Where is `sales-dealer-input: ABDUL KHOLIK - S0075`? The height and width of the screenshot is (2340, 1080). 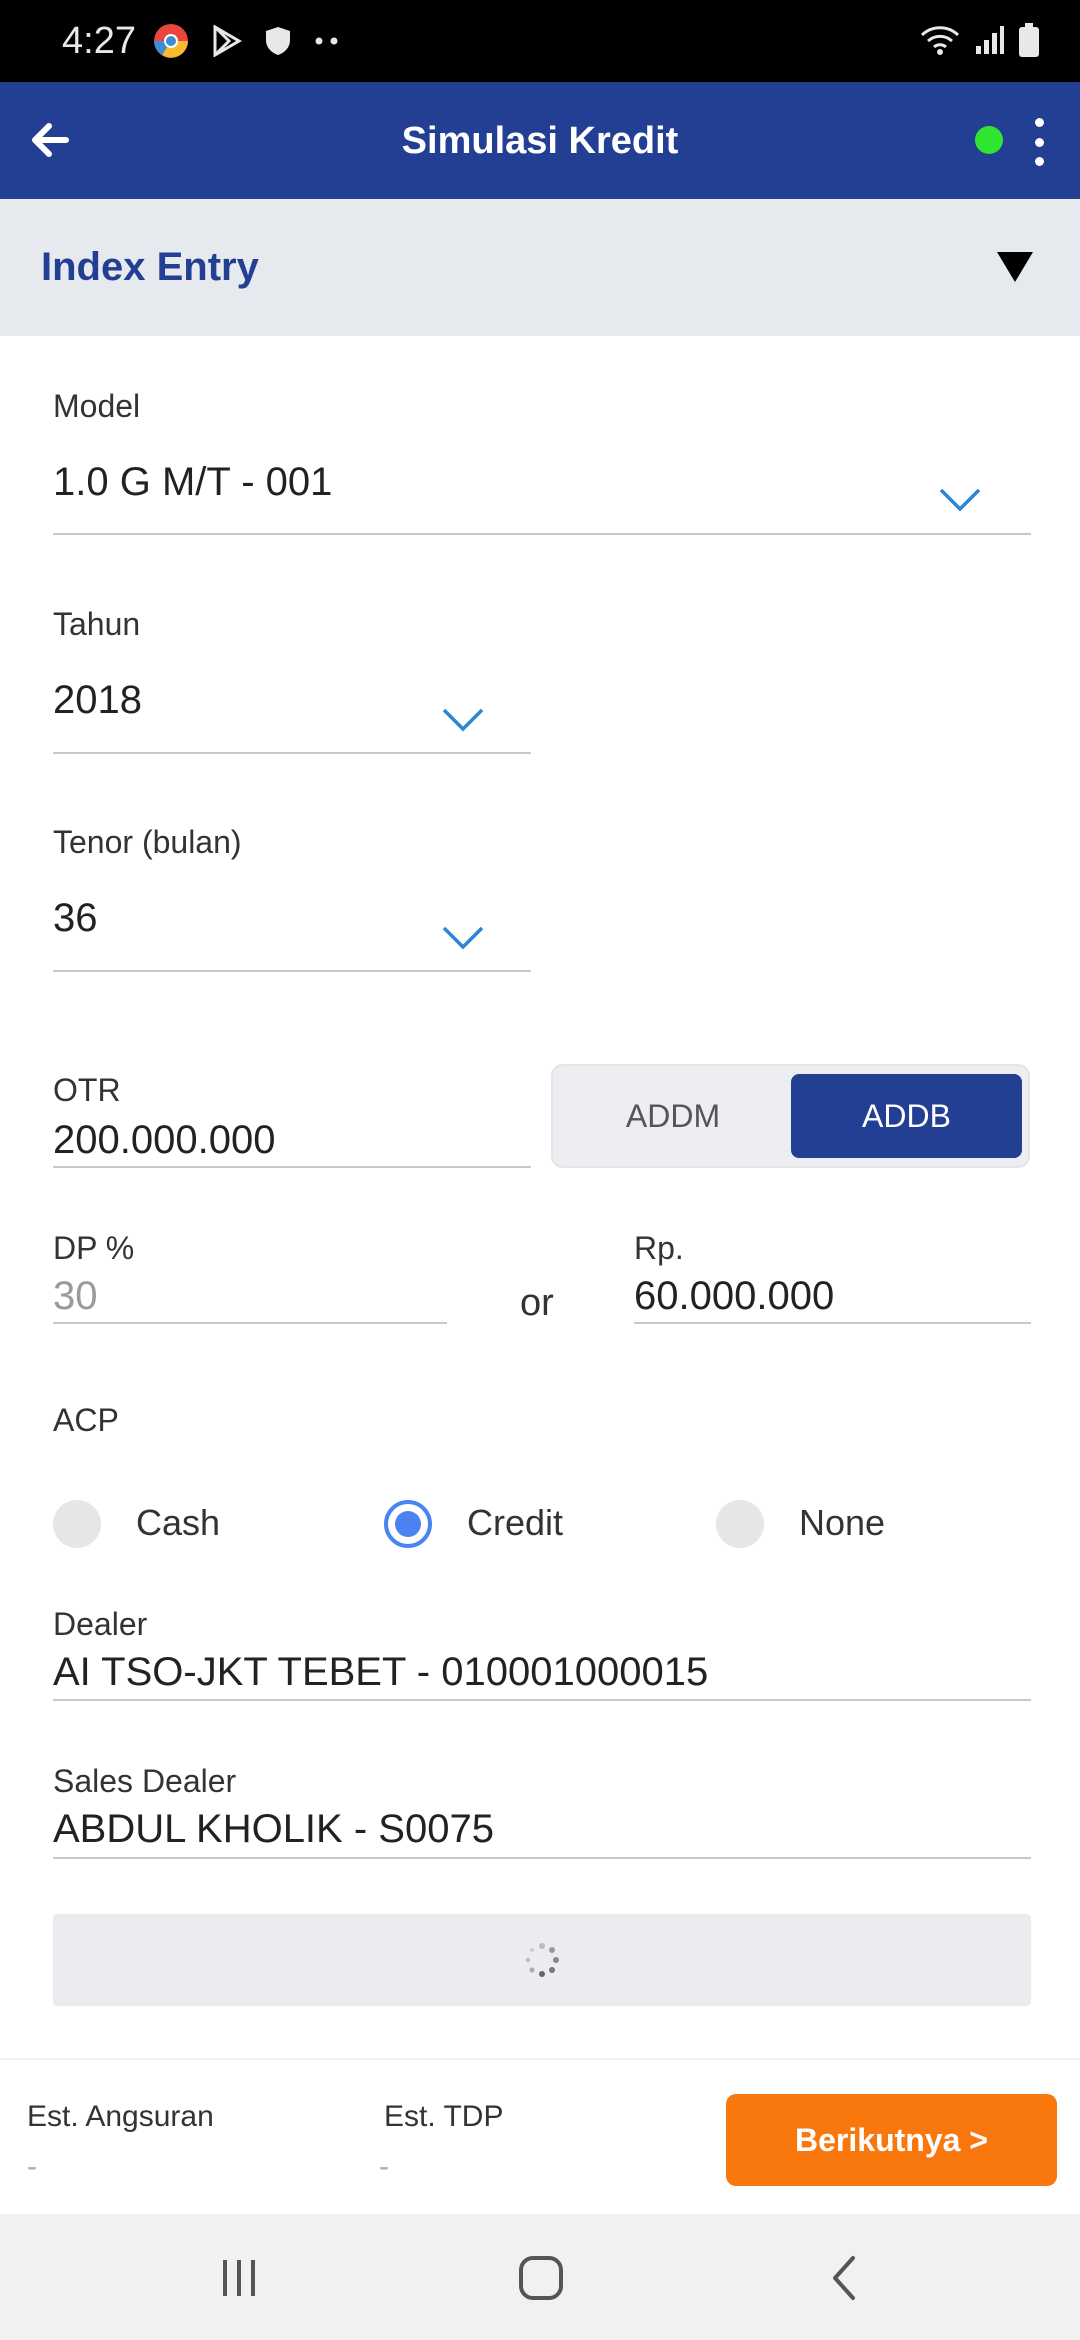 sales-dealer-input: ABDUL KHOLIK - S0075 is located at coordinates (273, 1829).